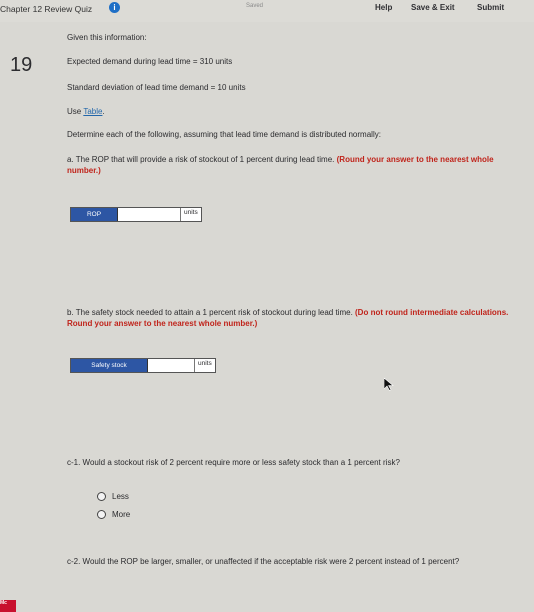 This screenshot has height=612, width=534. I want to click on safety-stock-answer-row: Safety stock units, so click(143, 365).